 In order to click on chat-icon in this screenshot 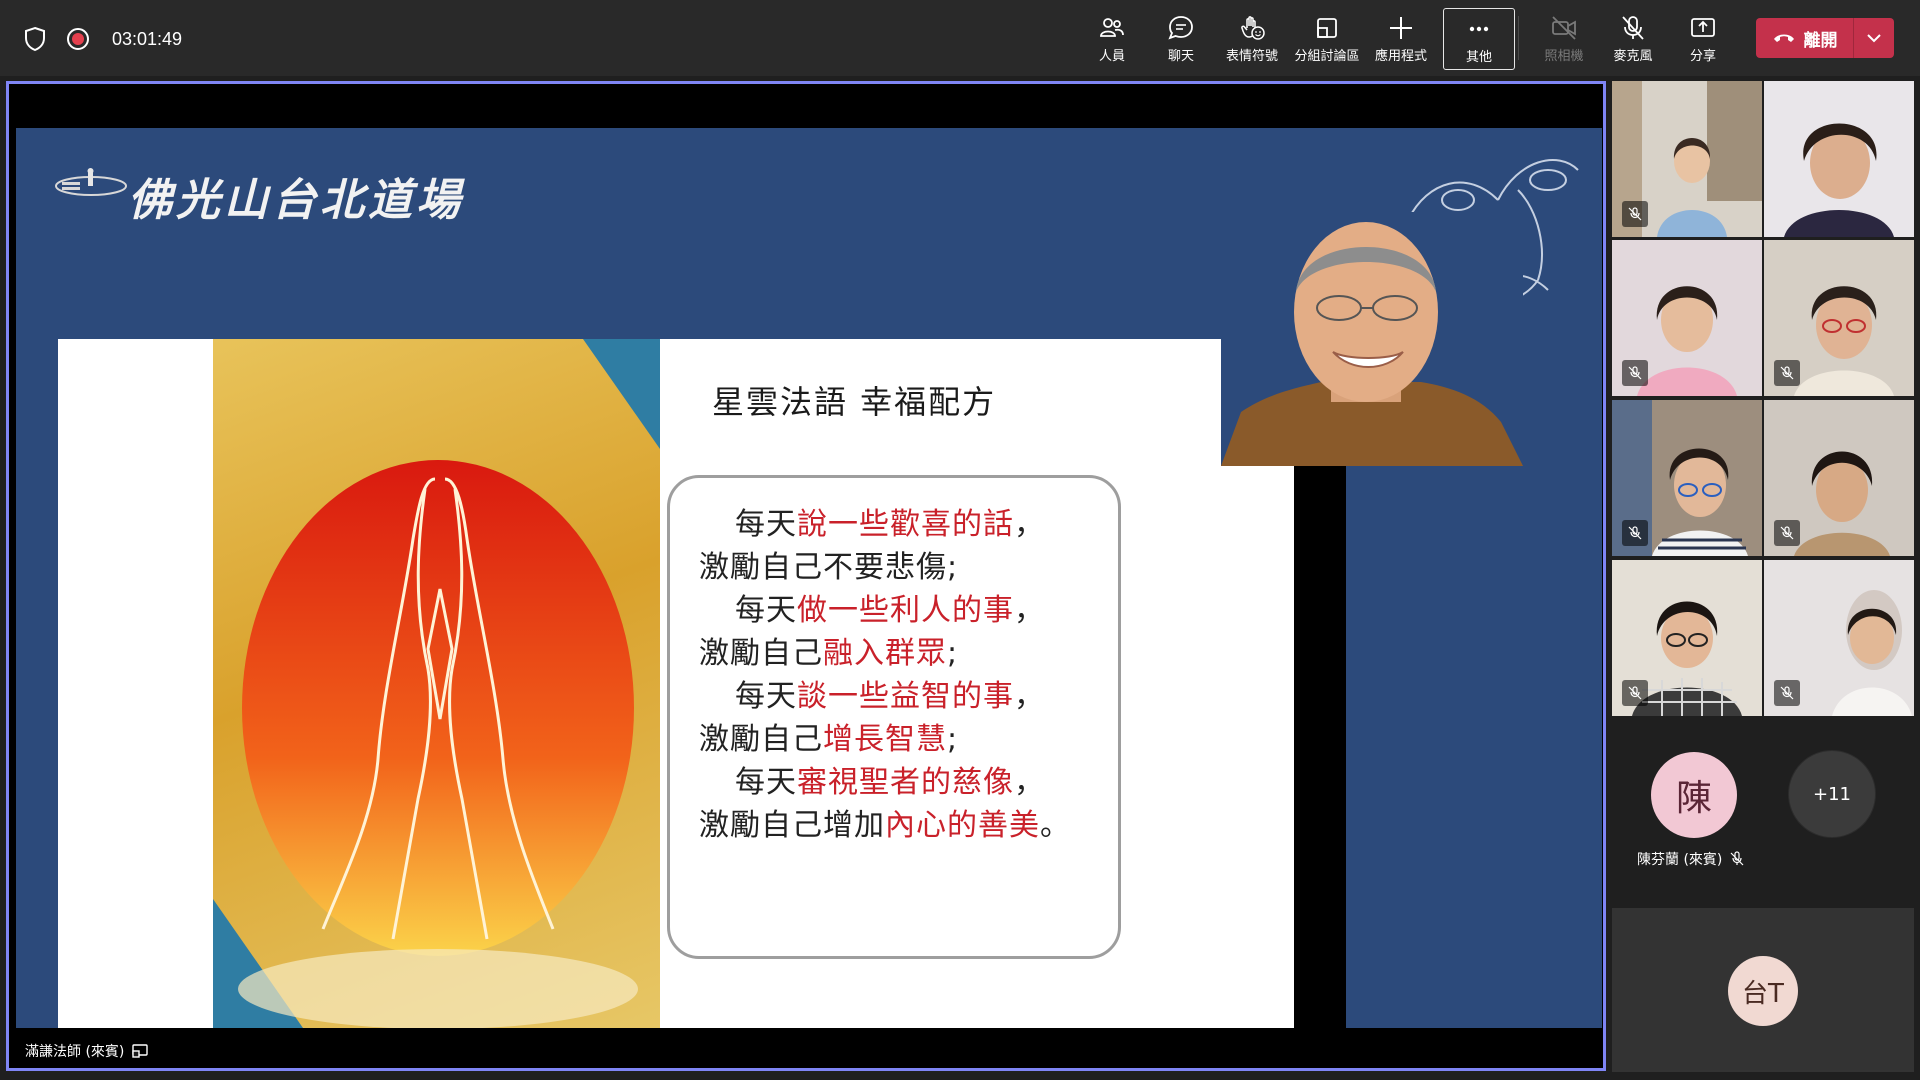, I will do `click(1180, 28)`.